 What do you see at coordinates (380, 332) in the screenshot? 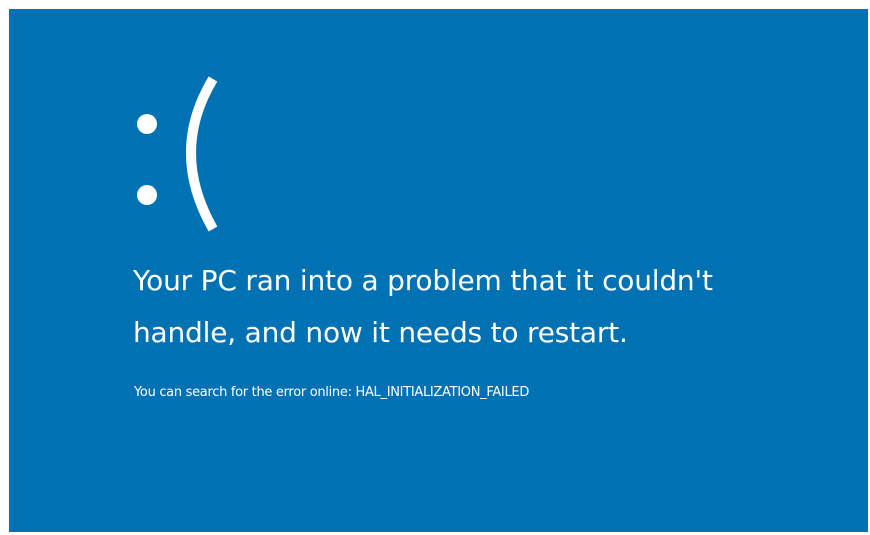
I see `headline-line-2: handle, and now it needs to restart.` at bounding box center [380, 332].